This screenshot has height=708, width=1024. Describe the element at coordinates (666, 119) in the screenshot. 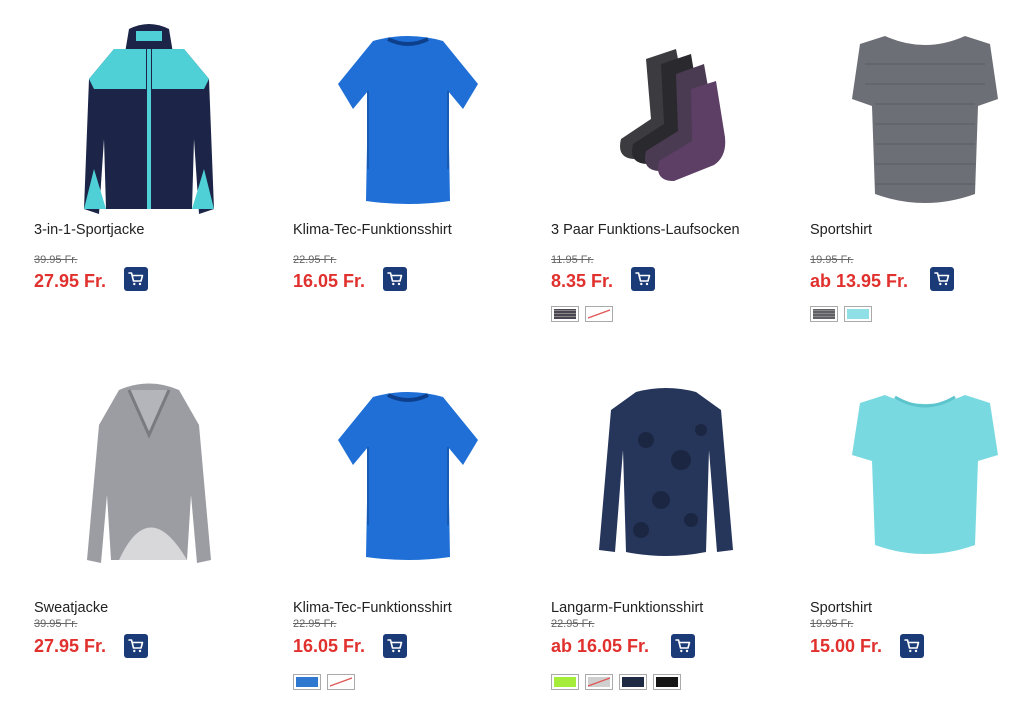

I see `product-image-laufsocken` at that location.